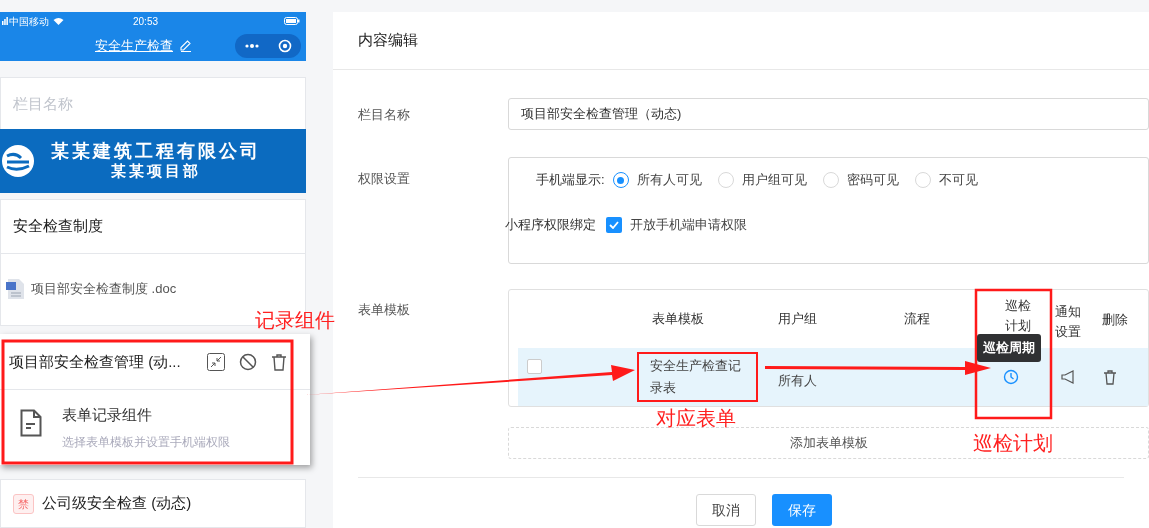 The height and width of the screenshot is (528, 1149). I want to click on form-label: 表单模板, so click(384, 310).